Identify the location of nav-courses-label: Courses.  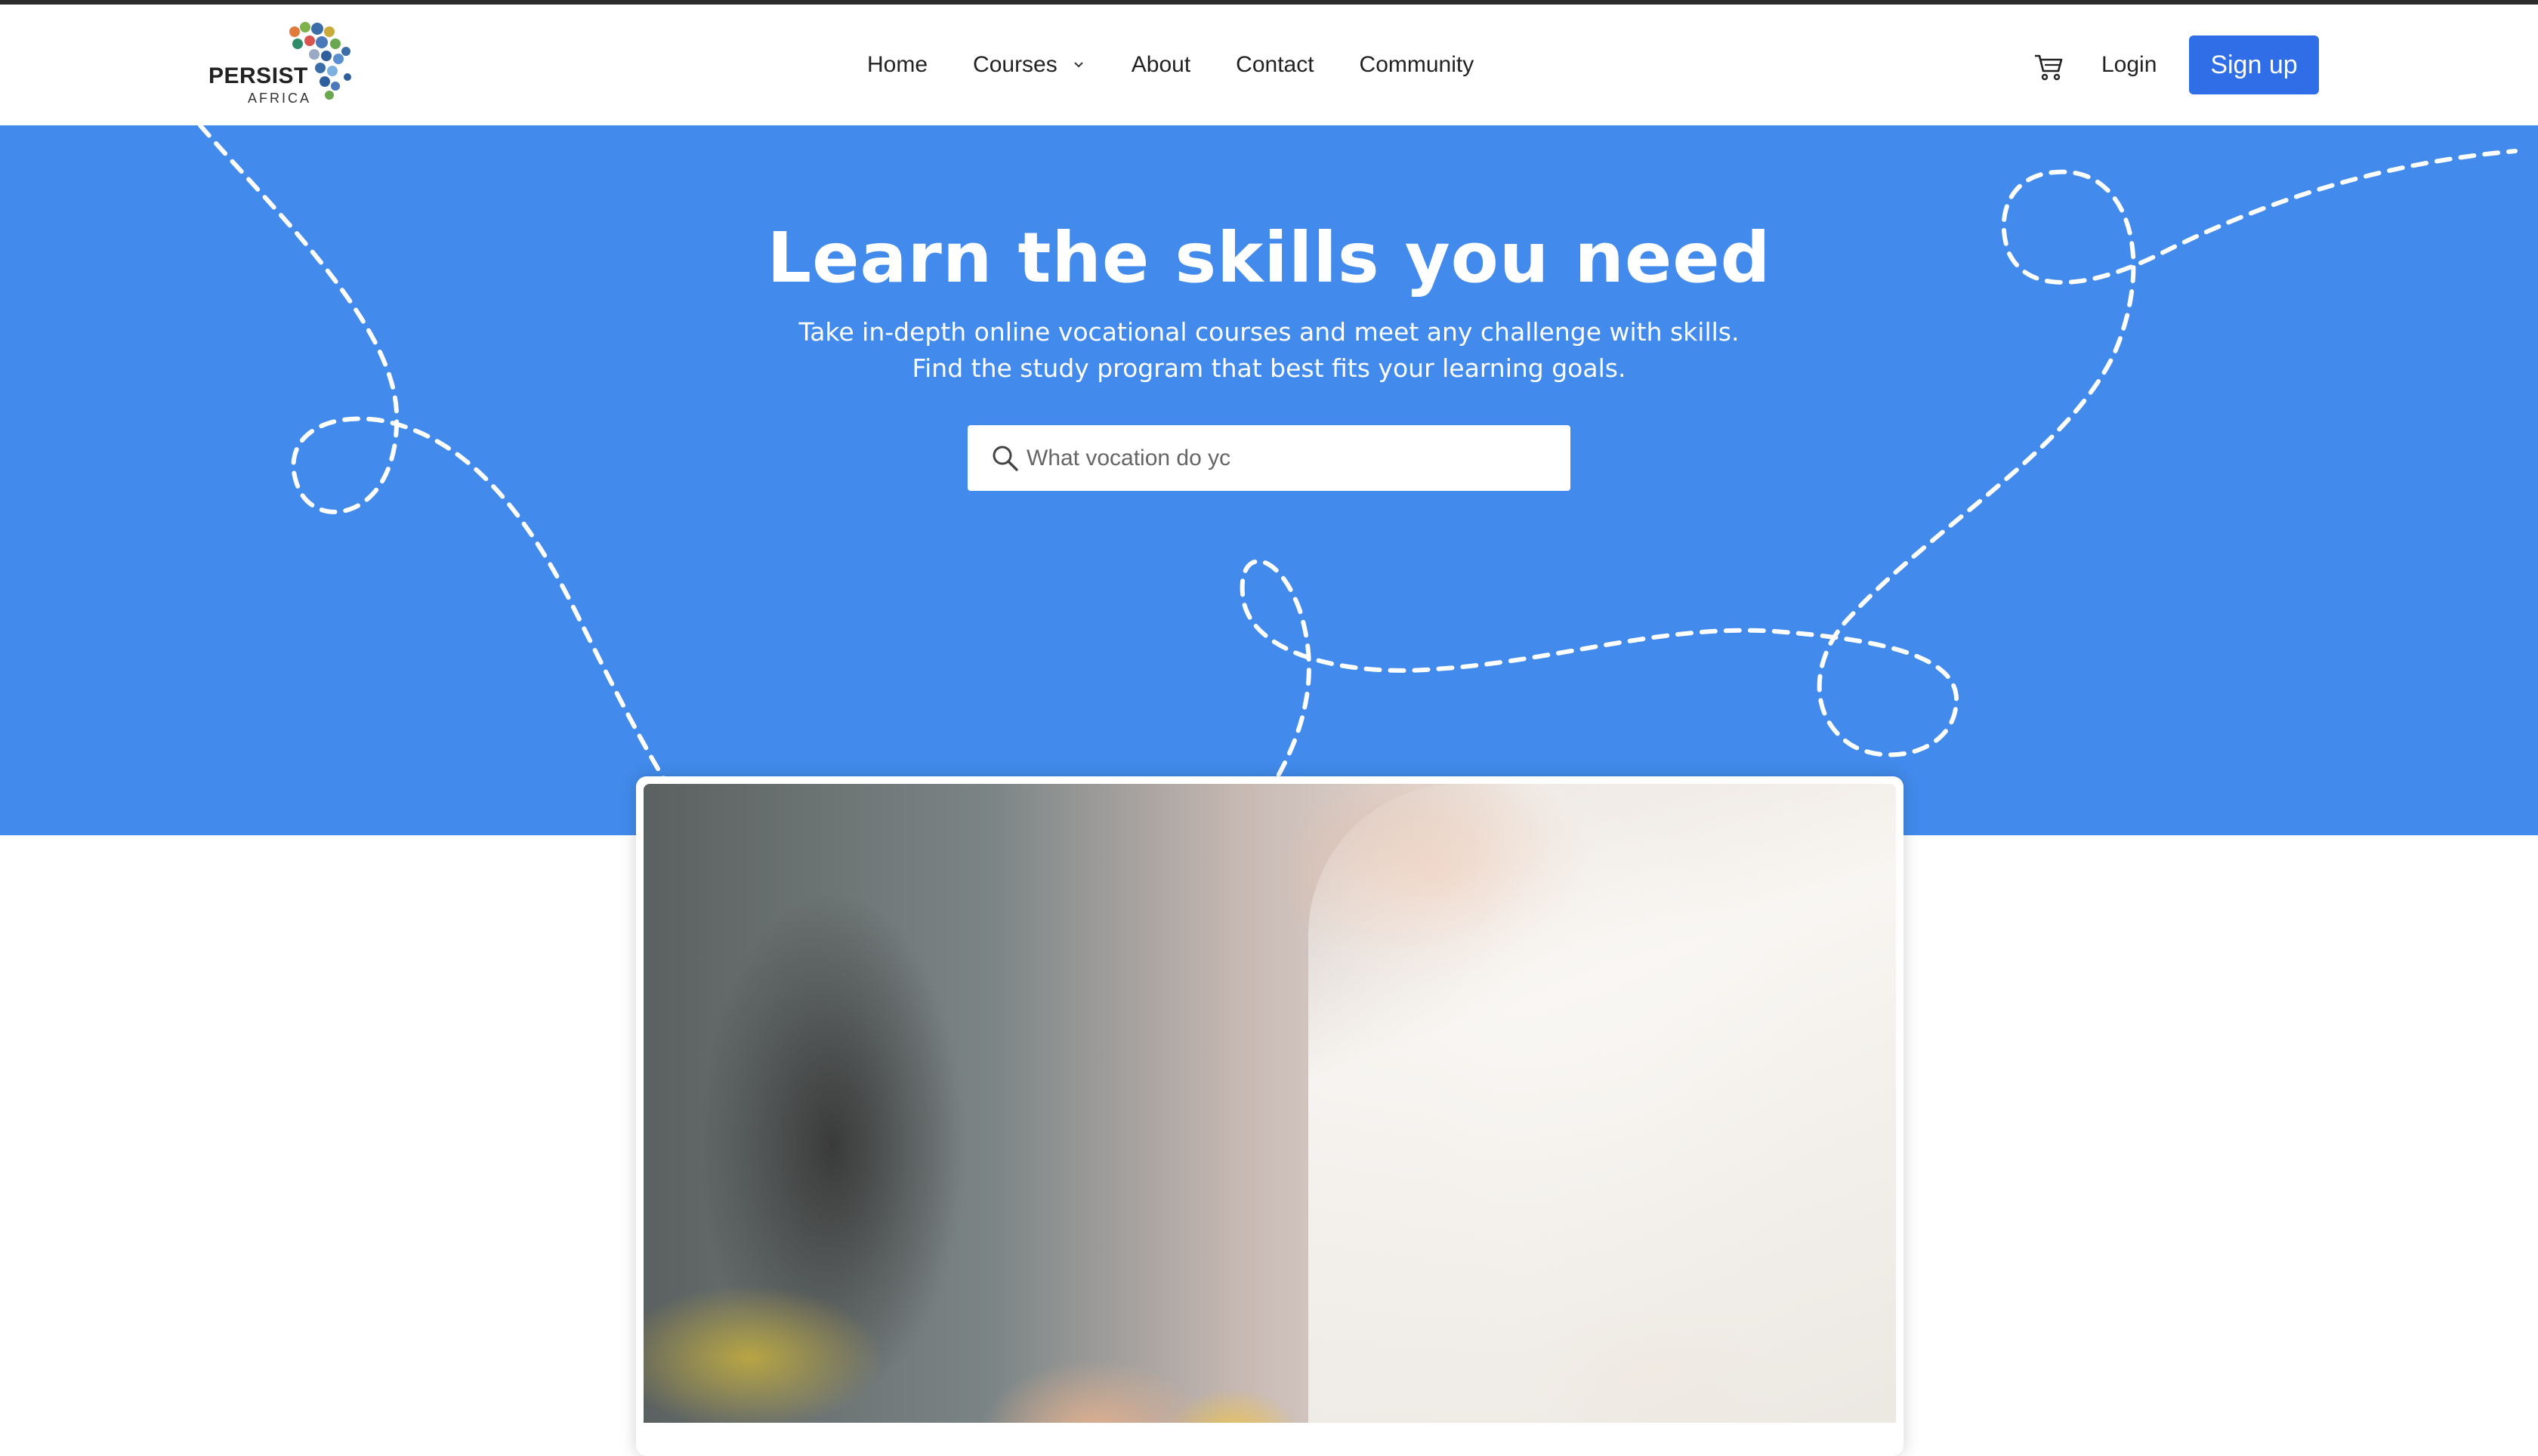
(1015, 64).